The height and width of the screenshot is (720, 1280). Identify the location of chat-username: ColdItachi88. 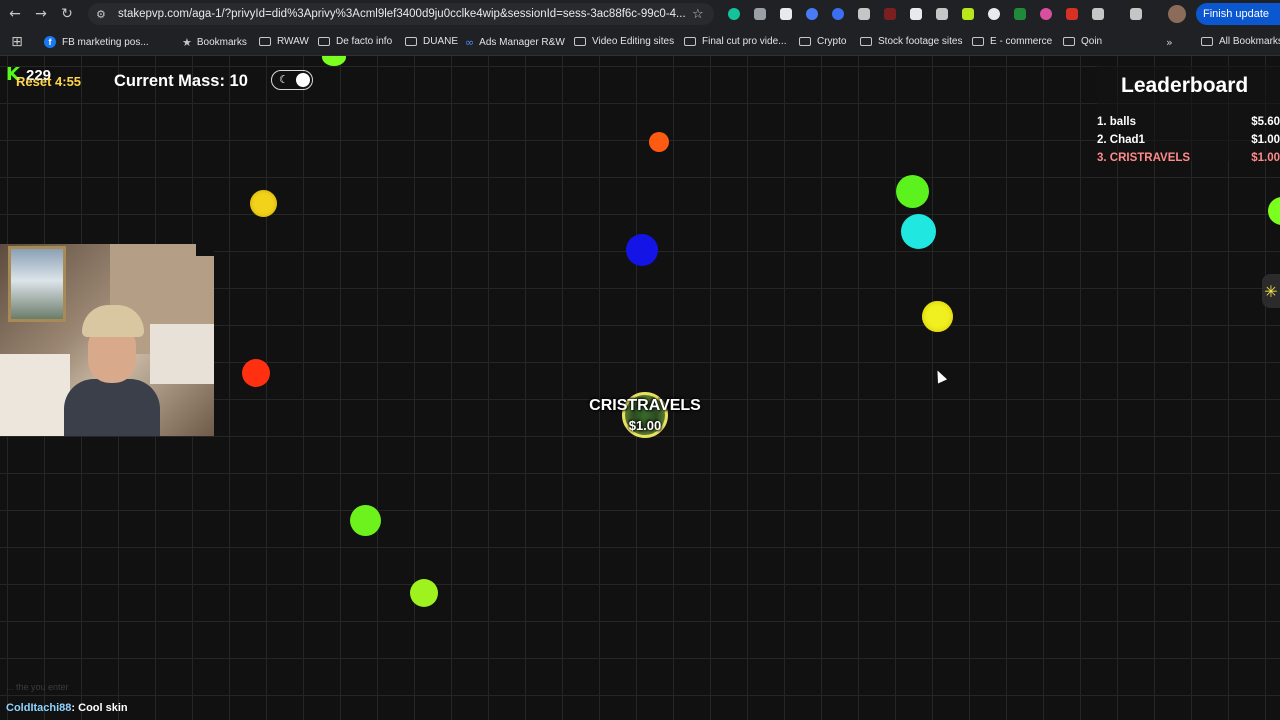
(39, 708).